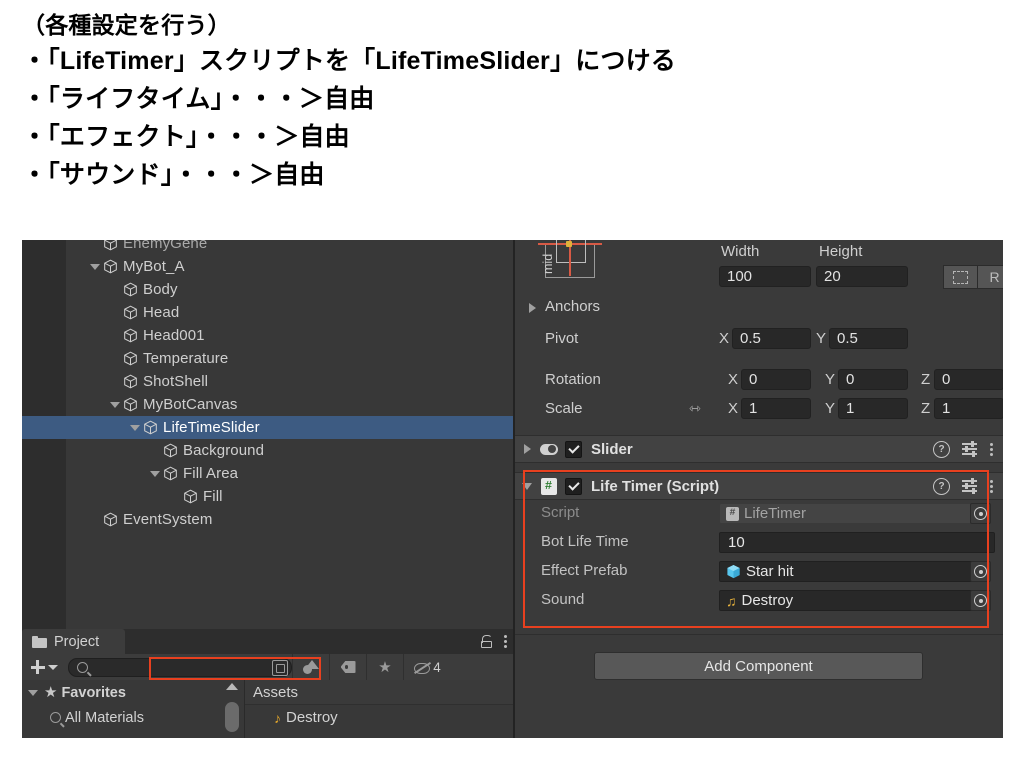  Describe the element at coordinates (740, 251) in the screenshot. I see `width-header: Width` at that location.